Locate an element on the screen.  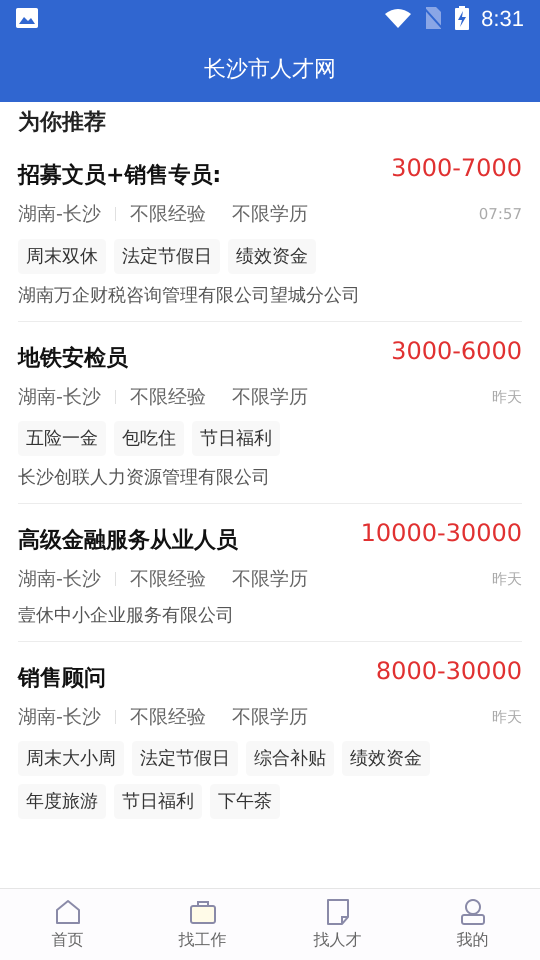
no-sim-icon is located at coordinates (433, 18).